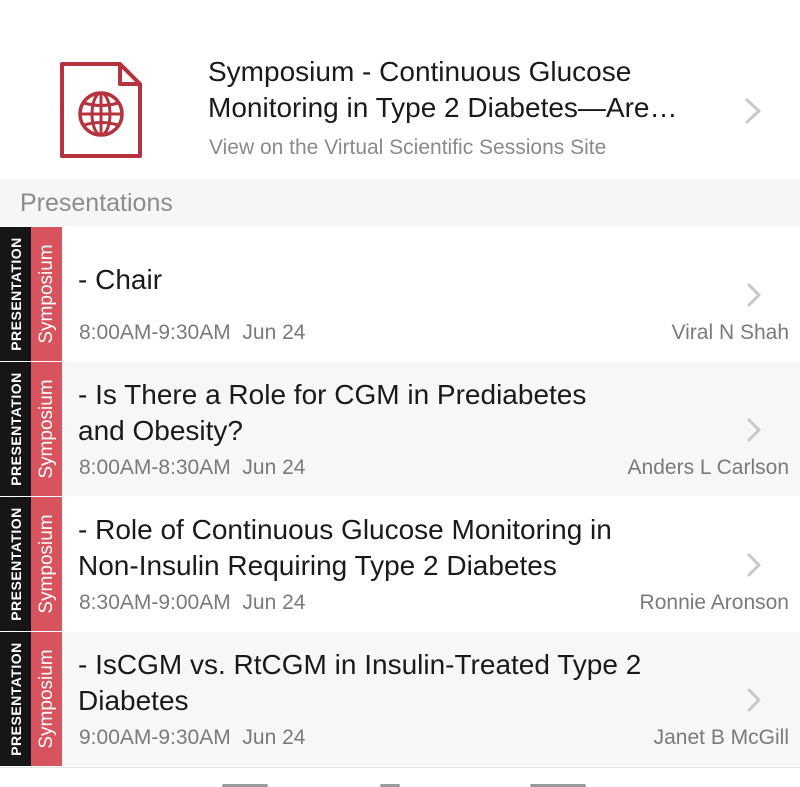  Describe the element at coordinates (400, 777) in the screenshot. I see `bottom-tab-bar` at that location.